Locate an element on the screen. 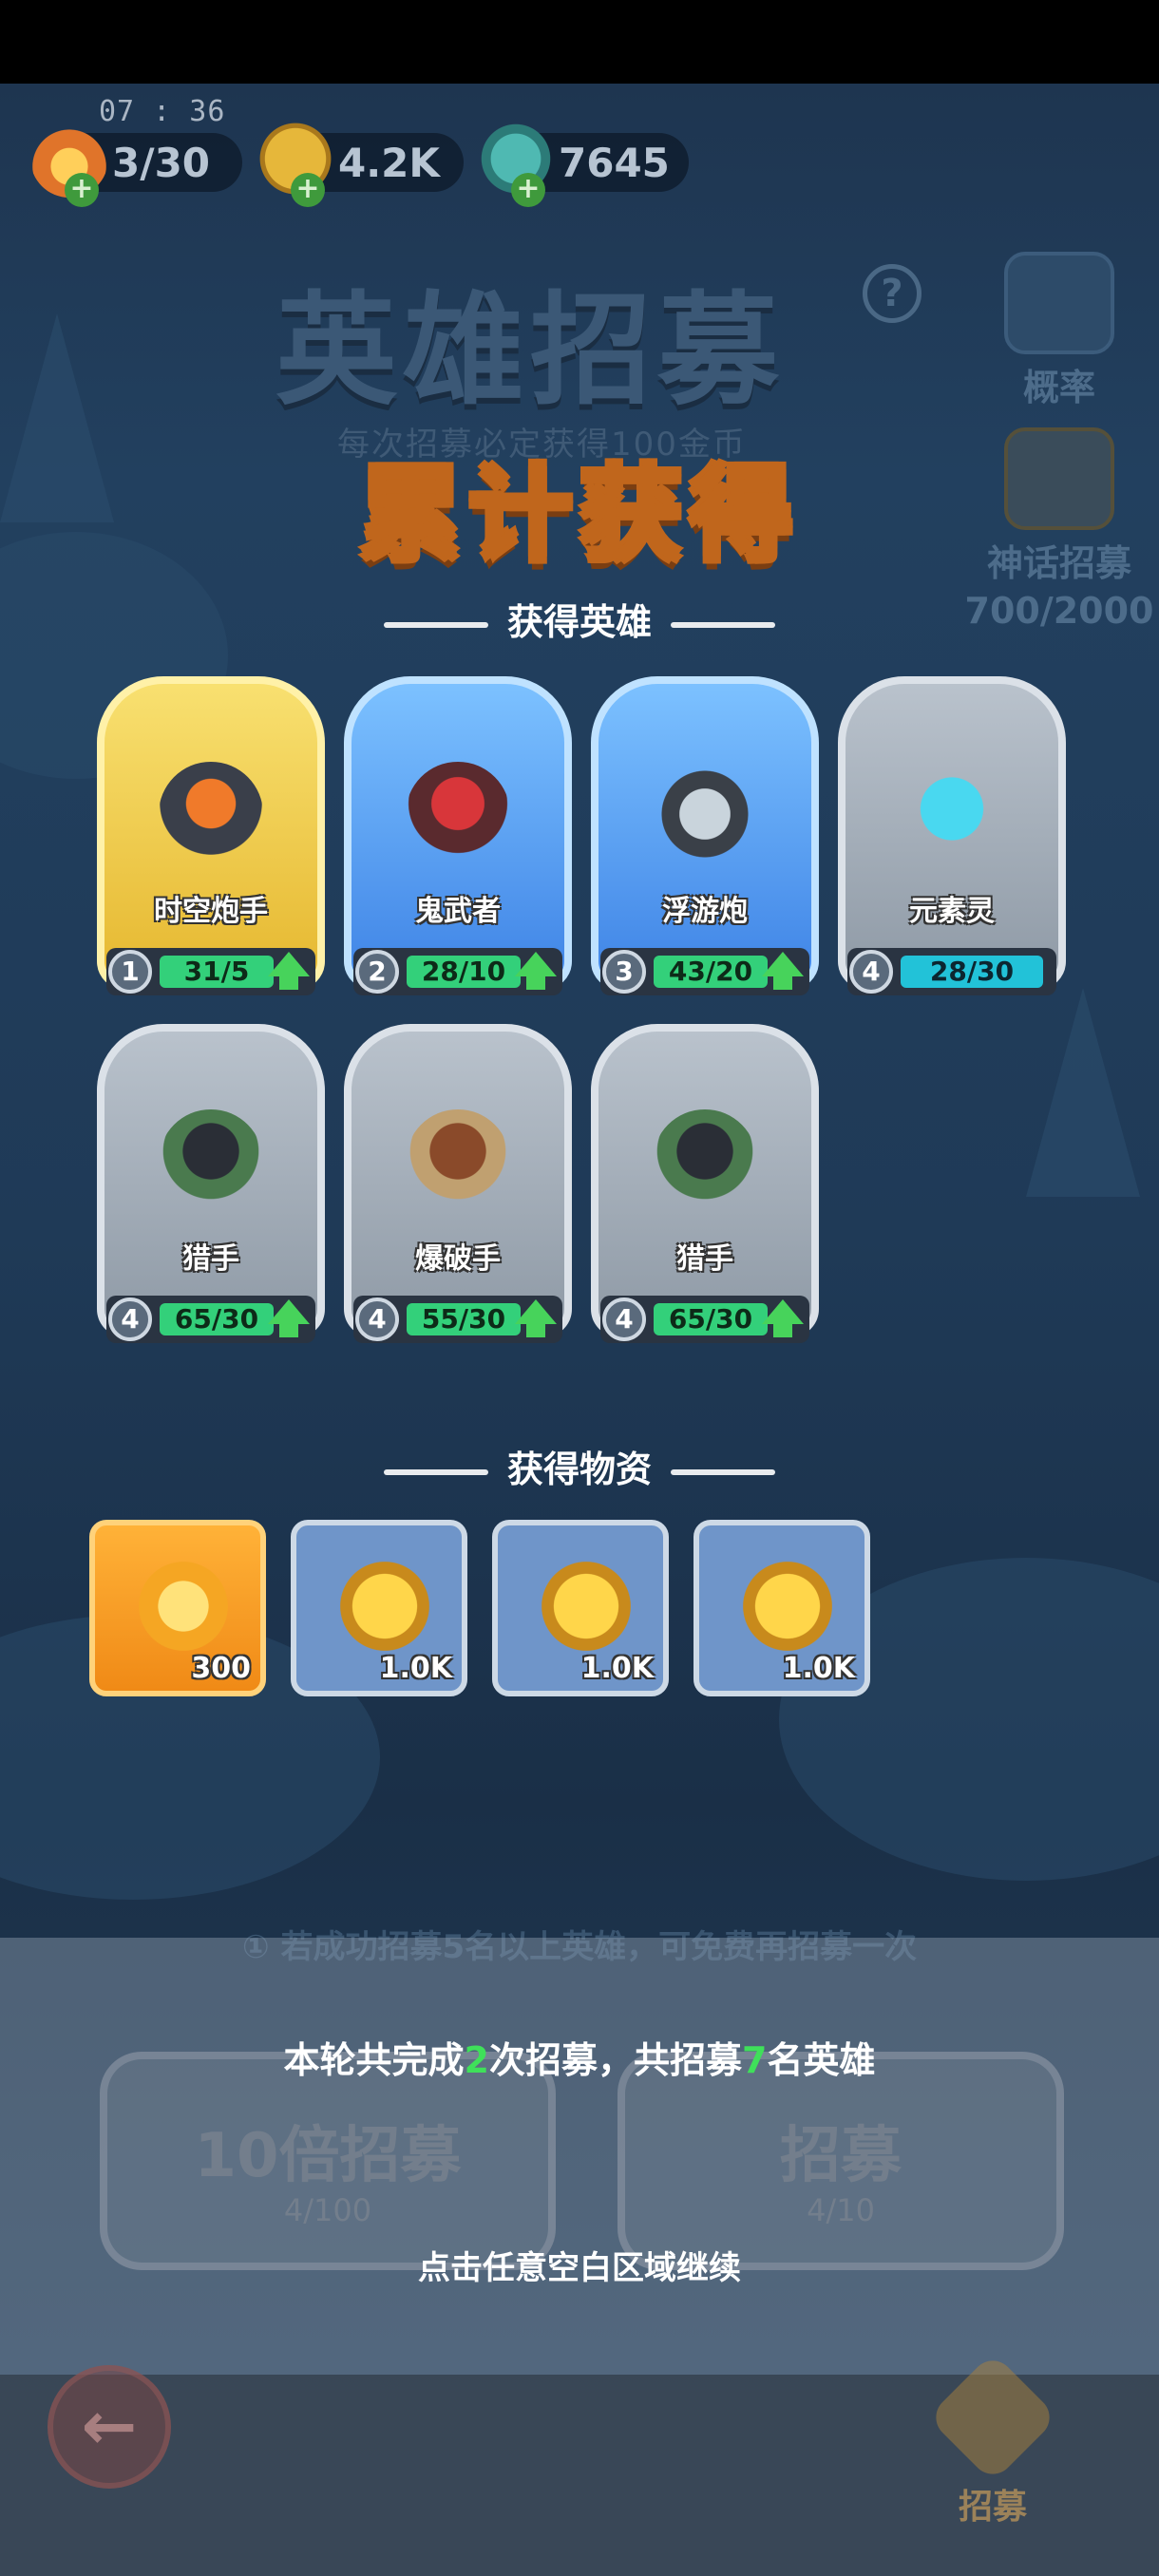 The width and height of the screenshot is (1159, 2576). clock: 07 : 36 is located at coordinates (162, 111).